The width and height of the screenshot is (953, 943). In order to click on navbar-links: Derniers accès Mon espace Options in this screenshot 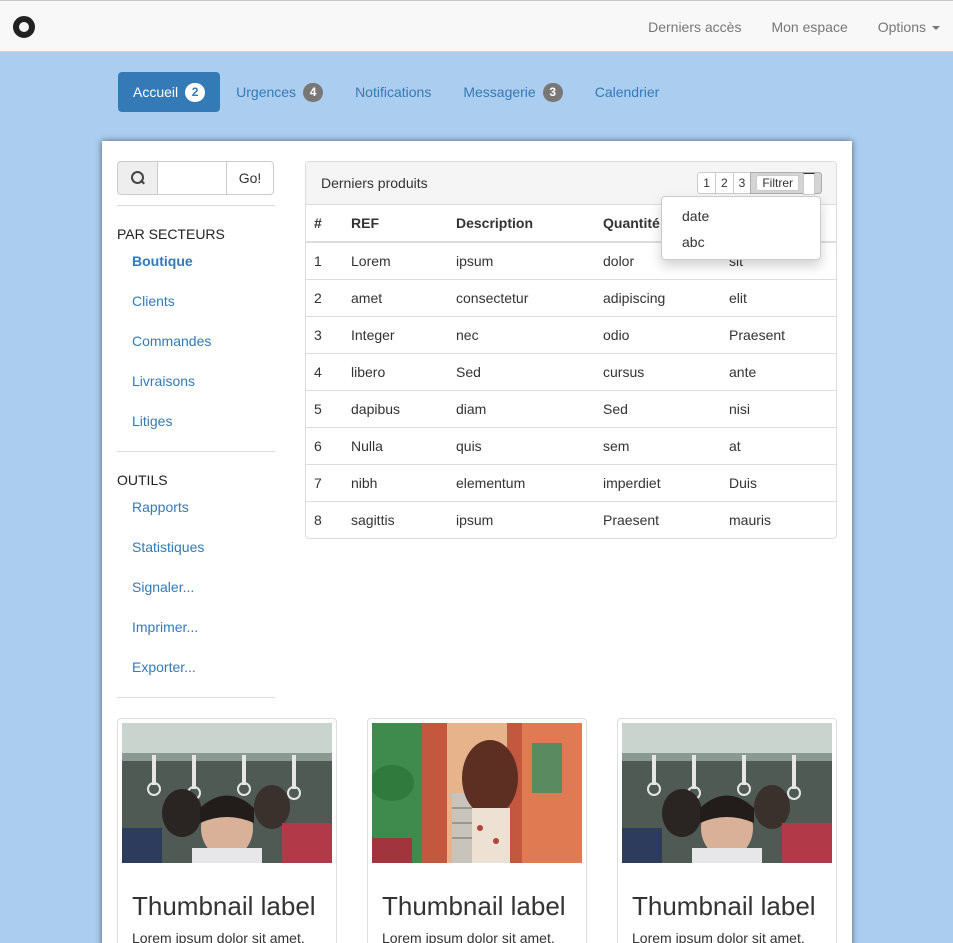, I will do `click(779, 27)`.